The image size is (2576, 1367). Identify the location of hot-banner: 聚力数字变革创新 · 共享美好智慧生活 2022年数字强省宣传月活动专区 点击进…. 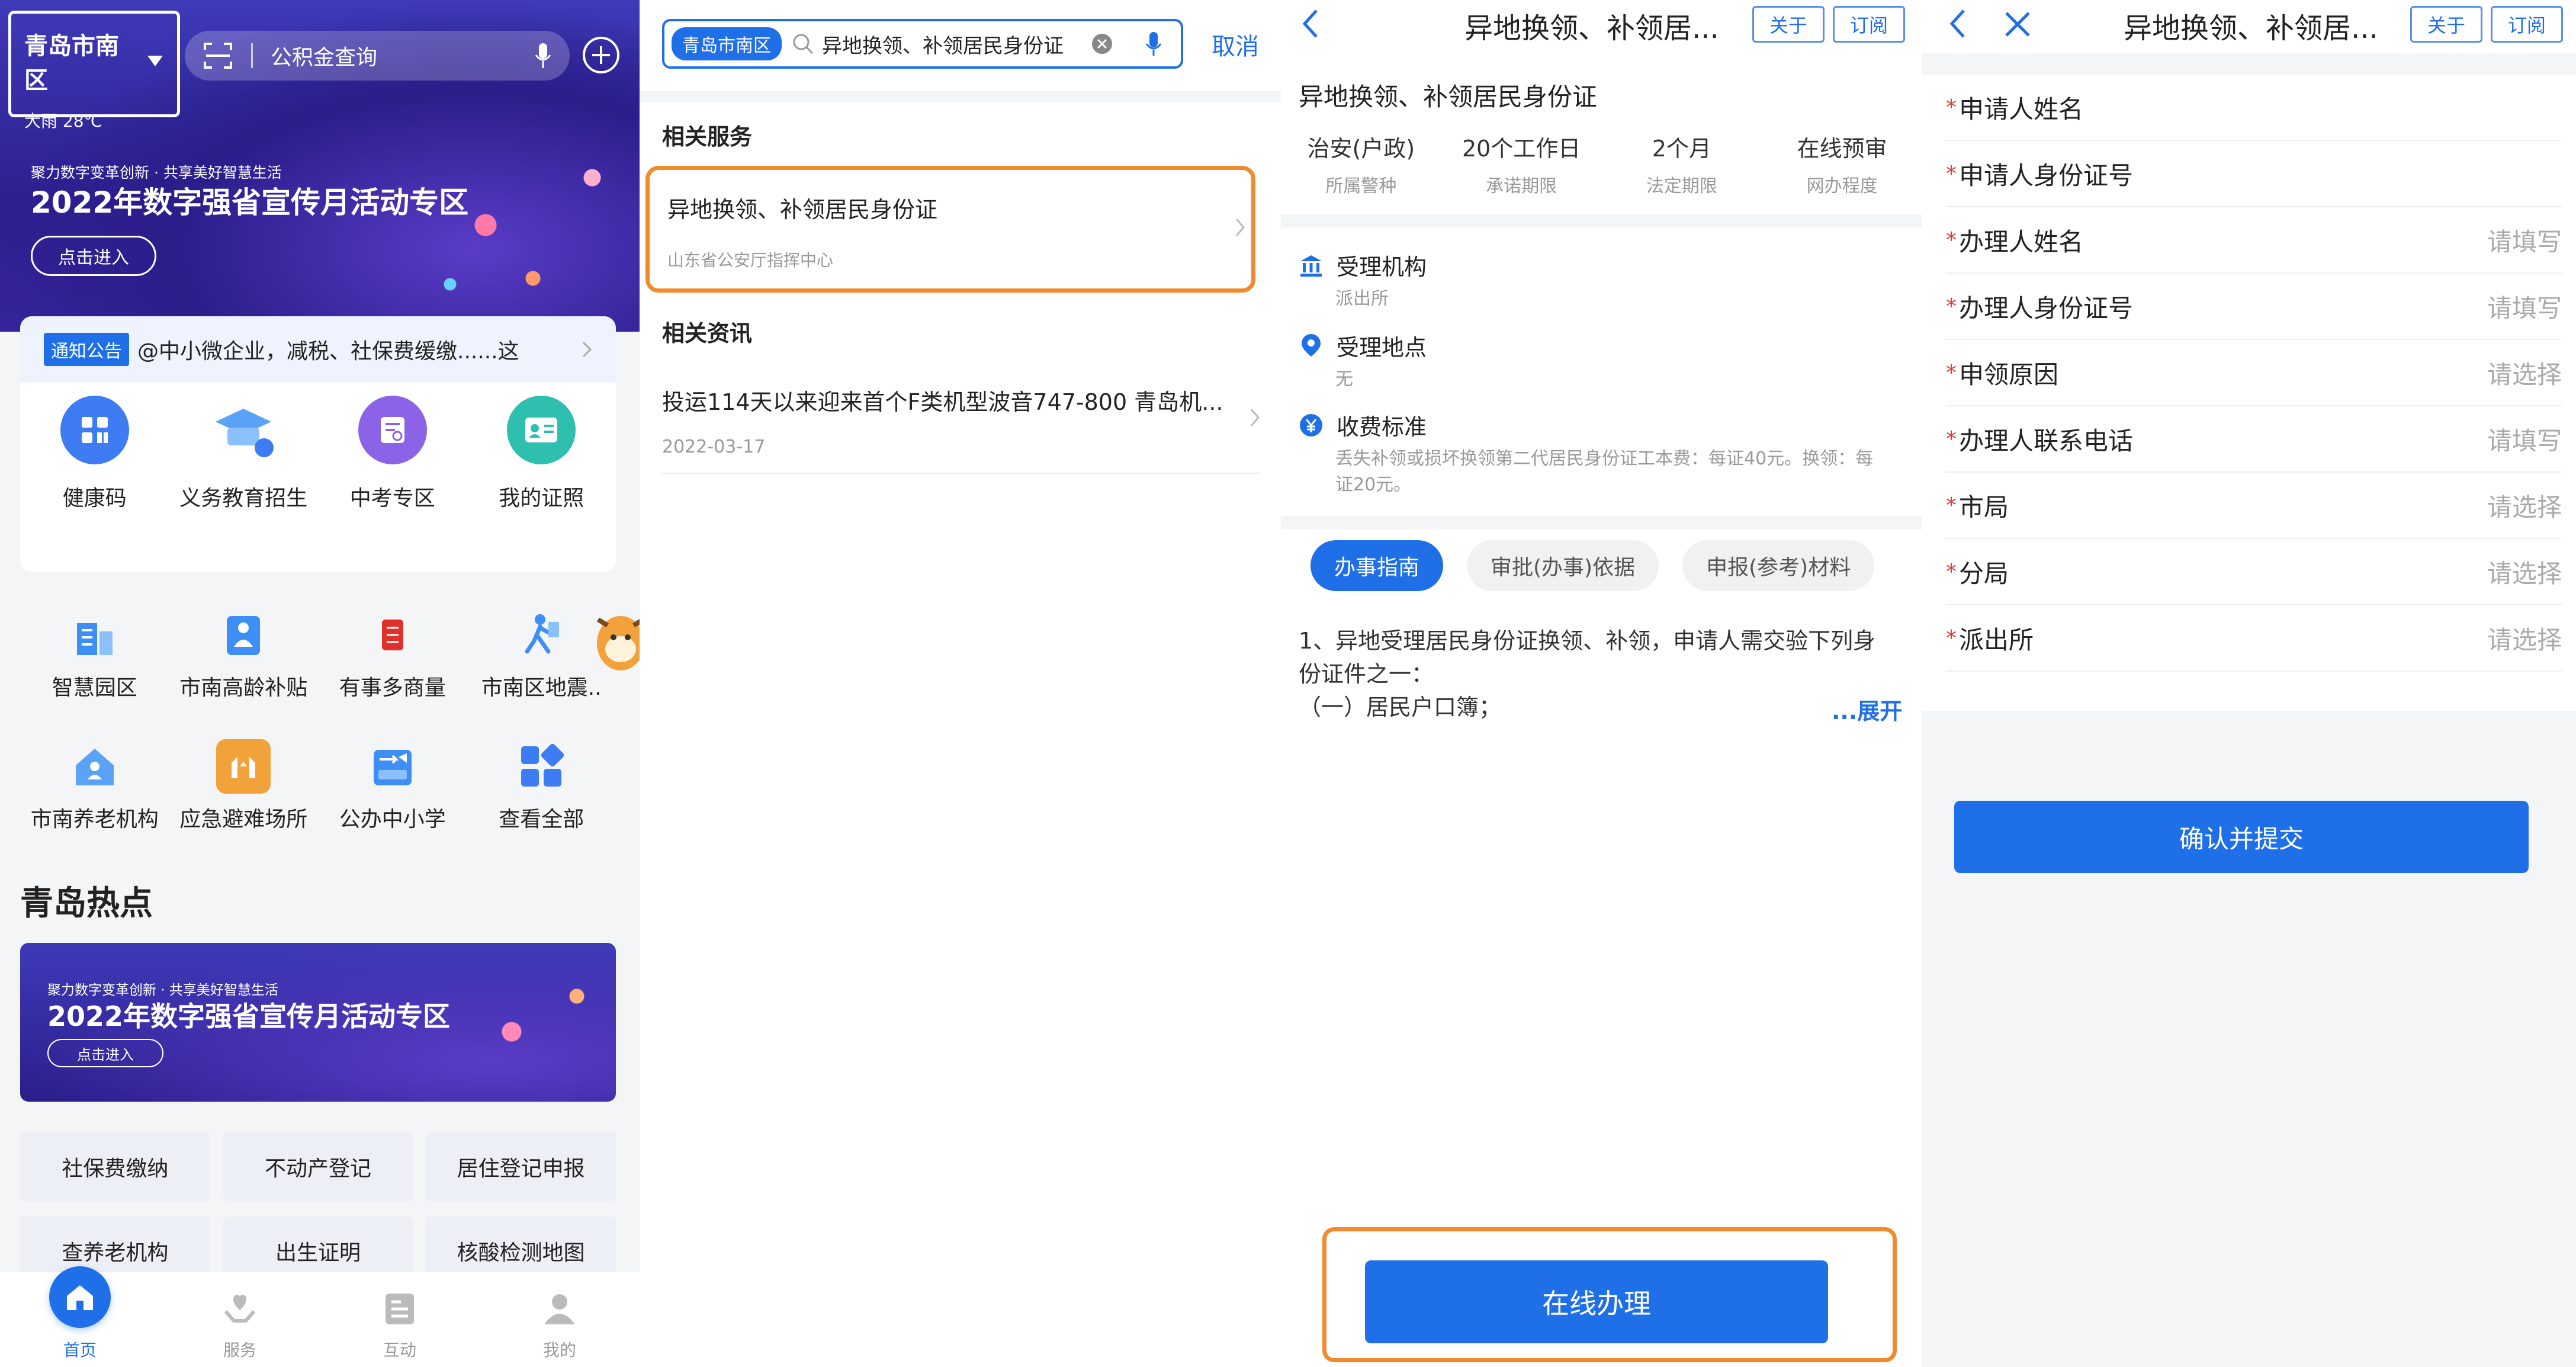
(318, 1022).